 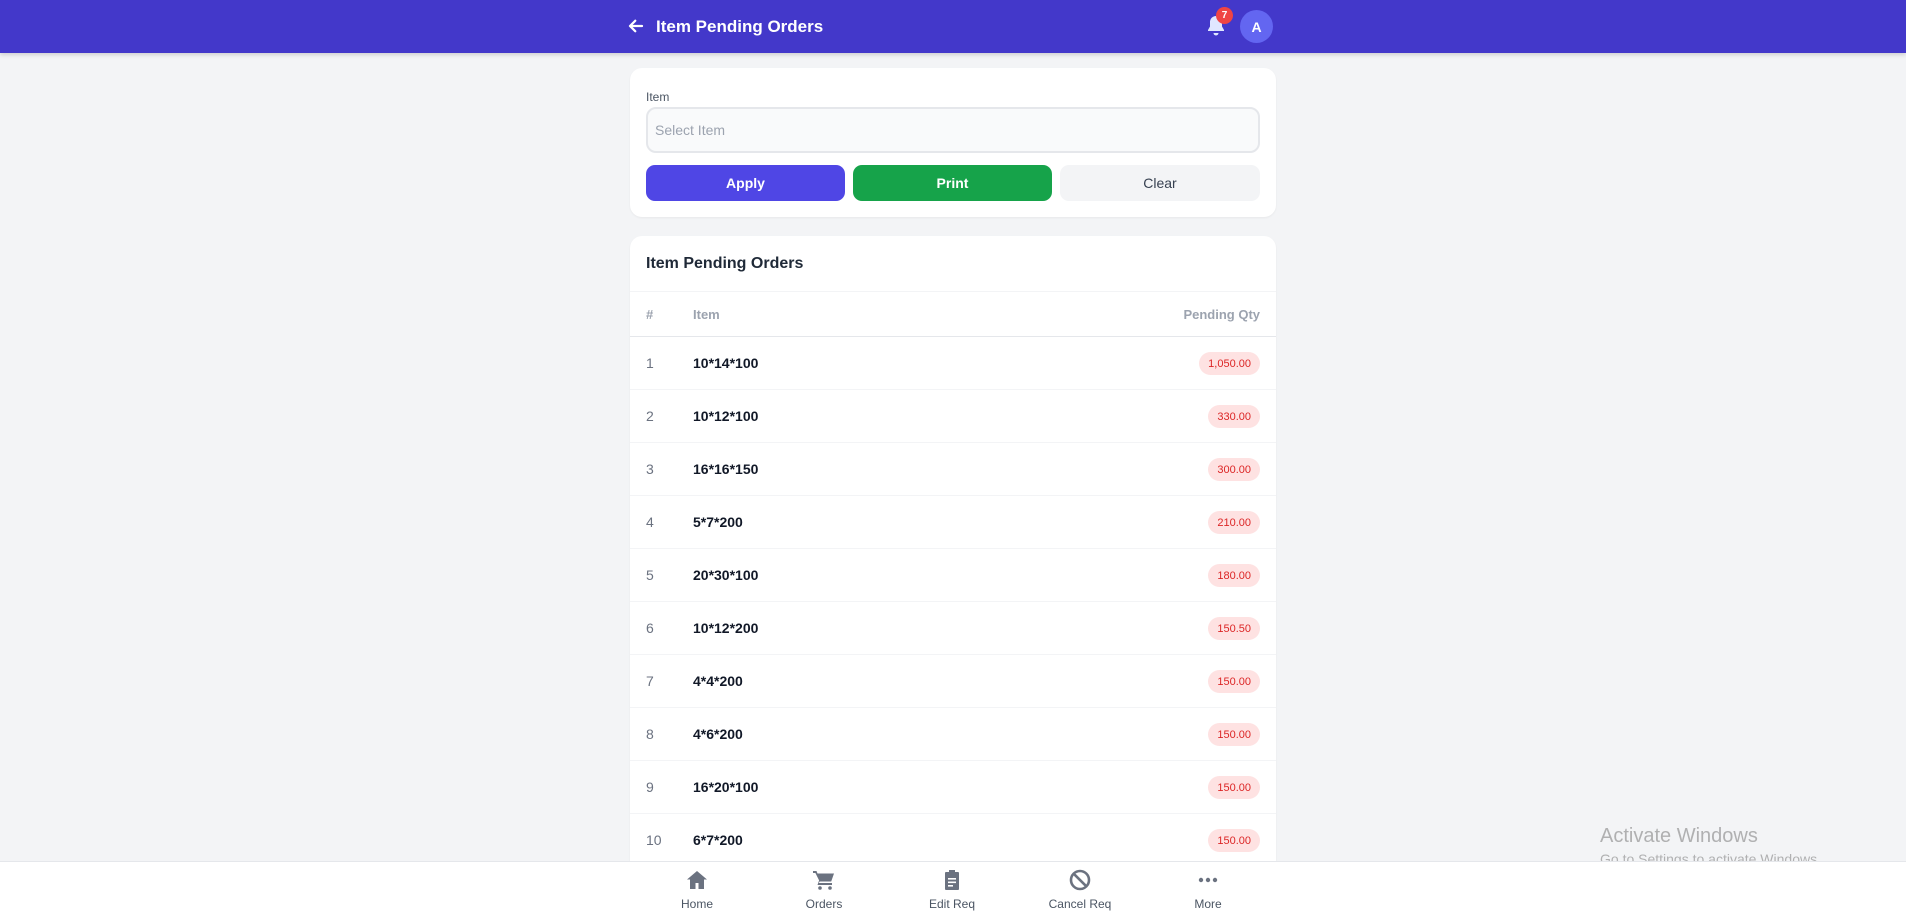 I want to click on nav-edit-req-label: Edit Req, so click(x=952, y=904).